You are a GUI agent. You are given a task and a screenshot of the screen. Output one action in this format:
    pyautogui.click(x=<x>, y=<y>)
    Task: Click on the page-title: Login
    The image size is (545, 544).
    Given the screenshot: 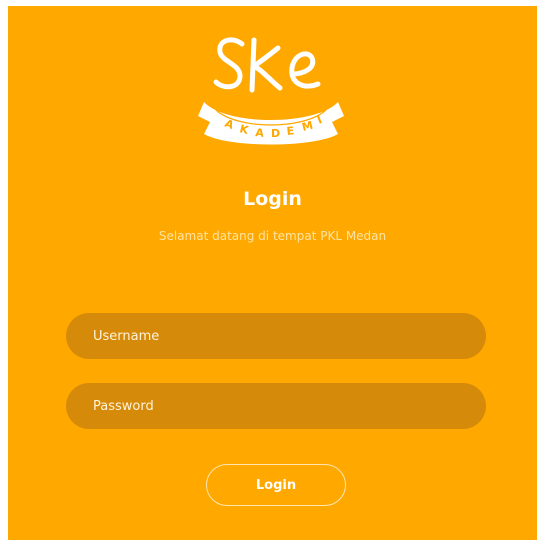 What is the action you would take?
    pyautogui.click(x=272, y=199)
    